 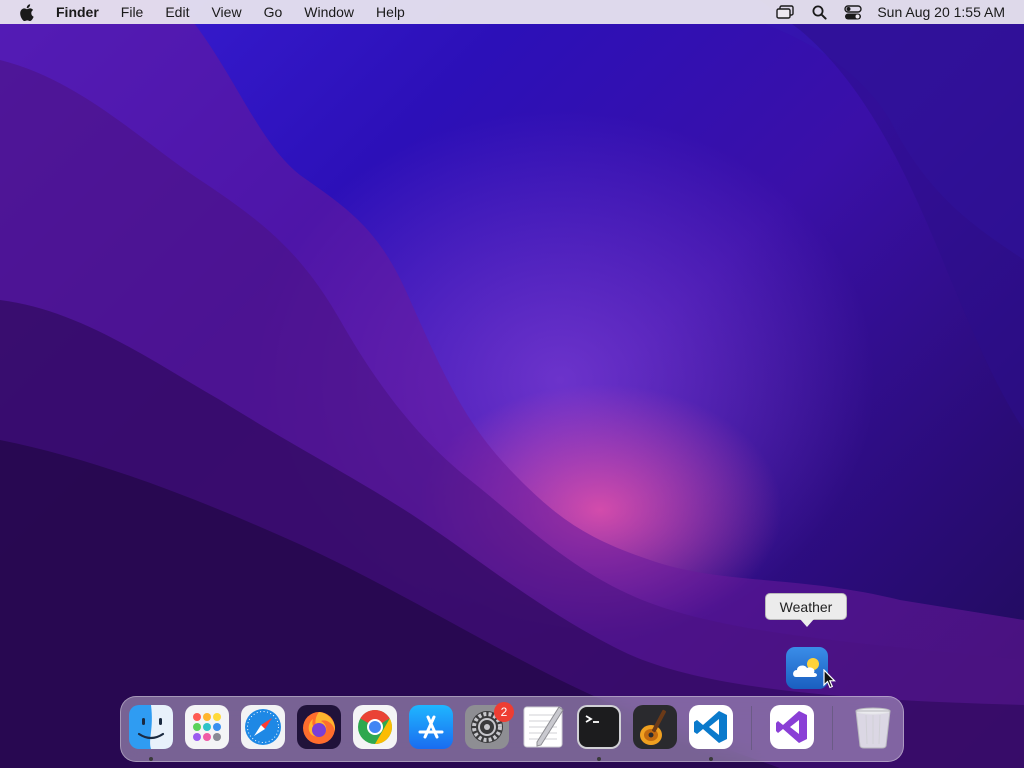 I want to click on vscode-icon, so click(x=711, y=727).